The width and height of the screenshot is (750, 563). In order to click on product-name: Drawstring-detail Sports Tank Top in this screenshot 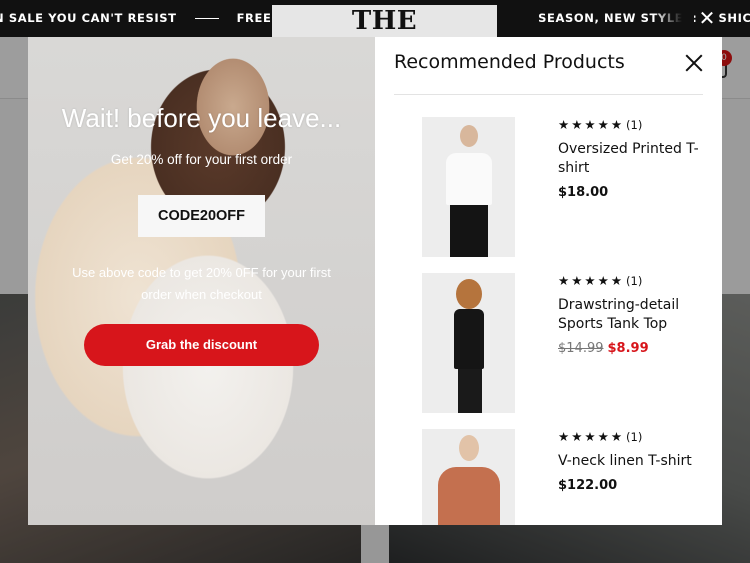, I will do `click(633, 315)`.